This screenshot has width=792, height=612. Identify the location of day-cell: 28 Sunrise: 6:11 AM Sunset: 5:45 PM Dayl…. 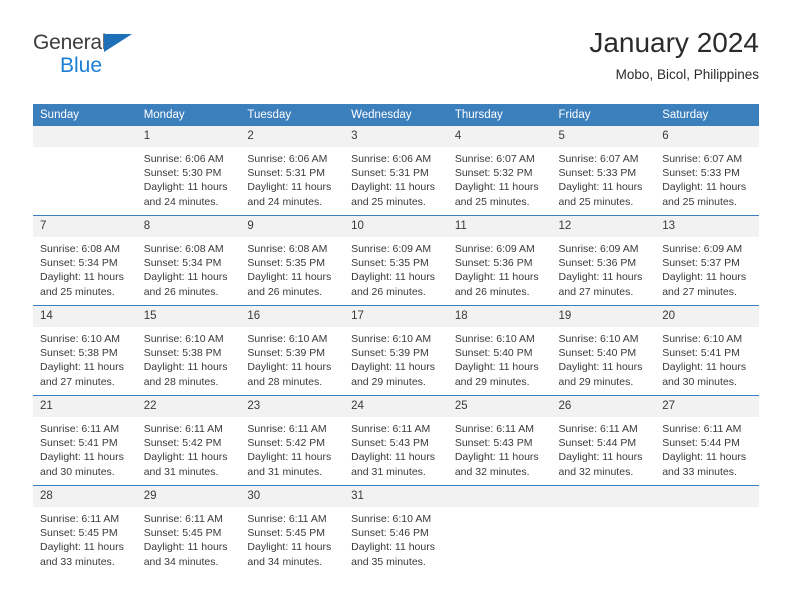
(85, 530).